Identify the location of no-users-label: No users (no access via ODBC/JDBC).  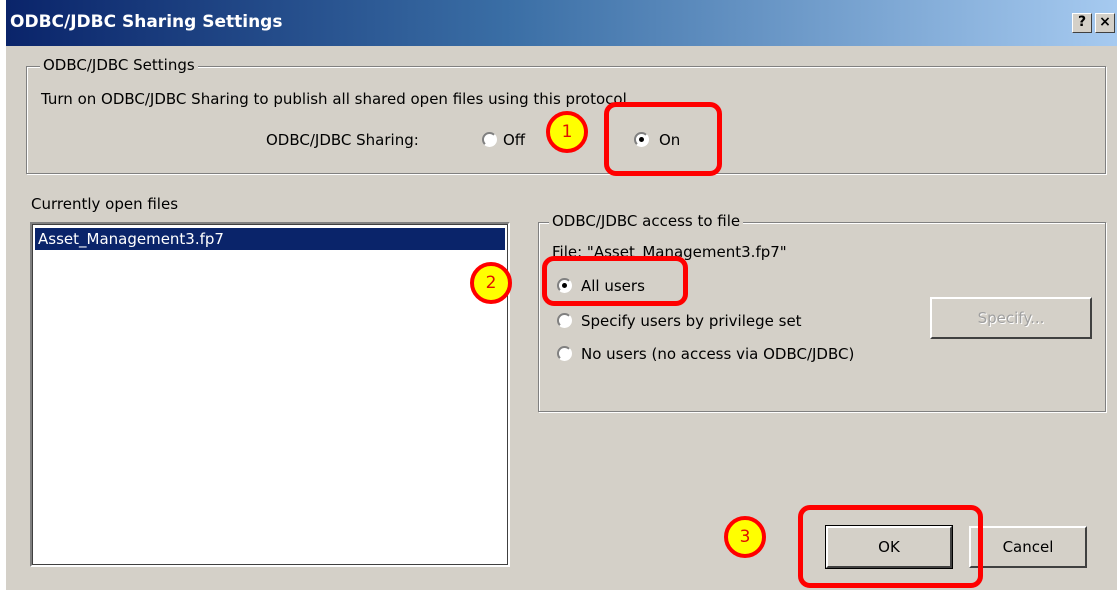
(717, 354).